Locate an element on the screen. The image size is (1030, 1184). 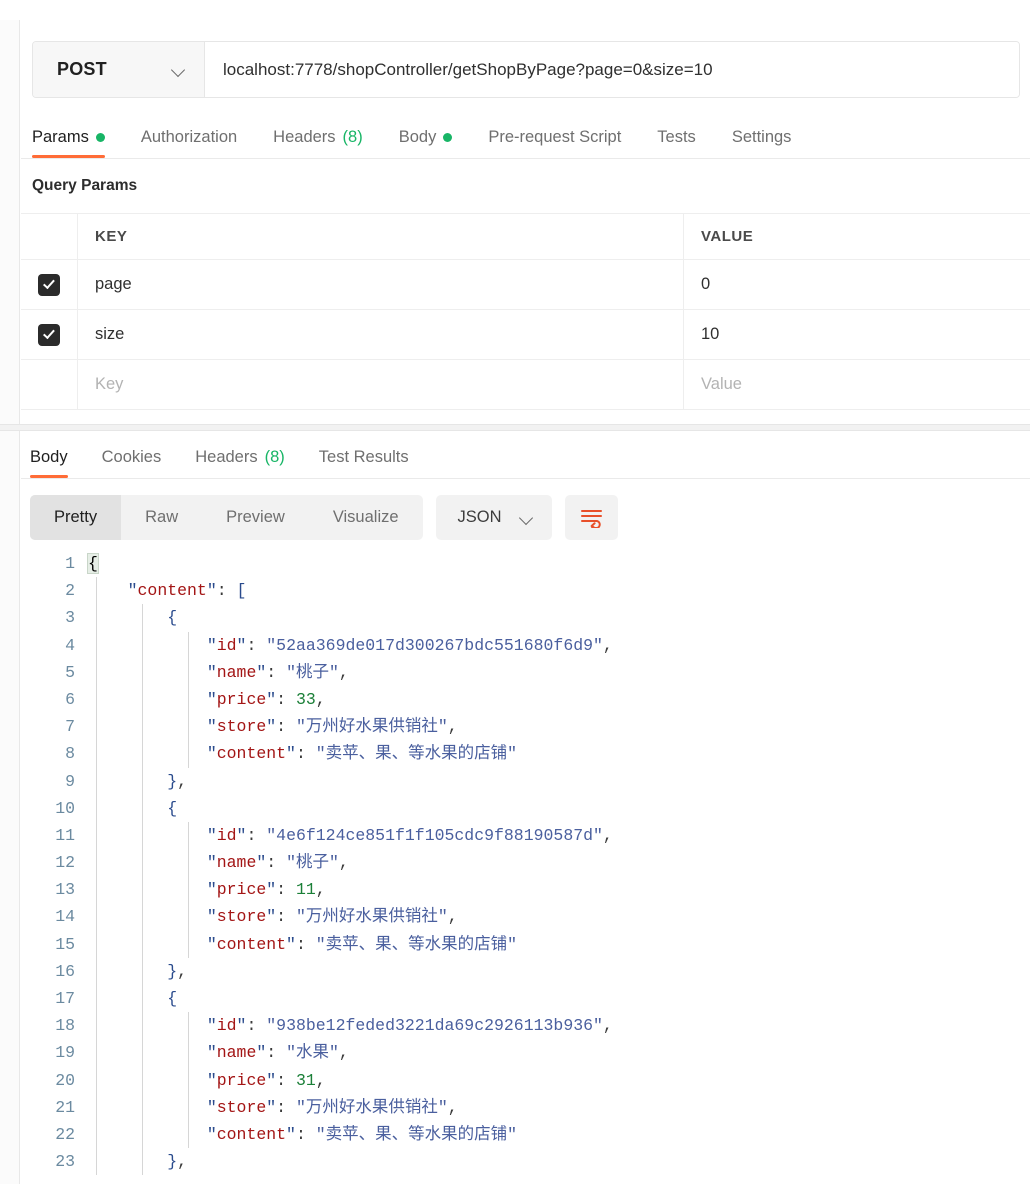
json-line-number: 1 is located at coordinates (70, 563).